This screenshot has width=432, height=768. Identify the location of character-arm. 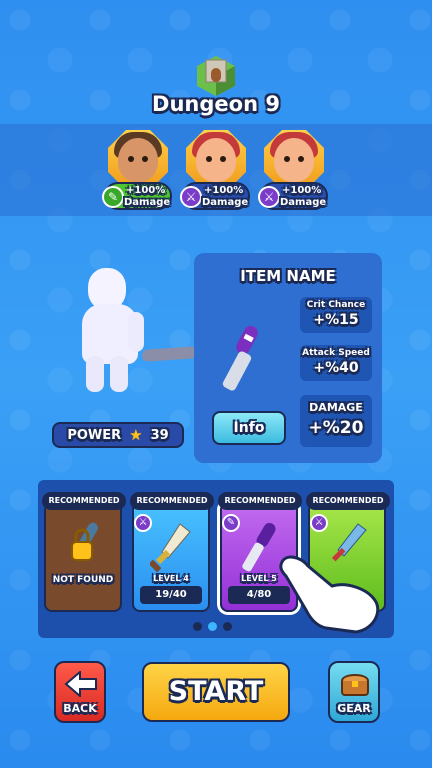
(136, 332).